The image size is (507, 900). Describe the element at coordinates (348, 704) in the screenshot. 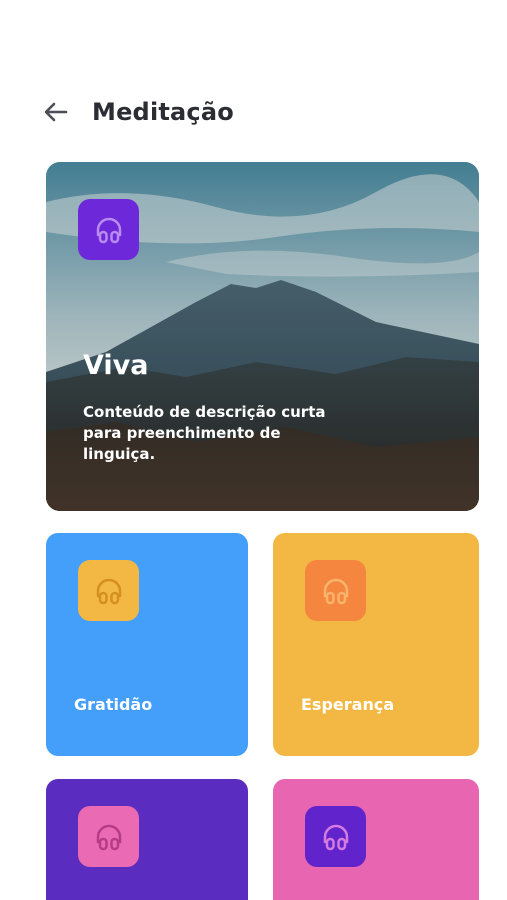

I see `card-label: Esperança` at that location.